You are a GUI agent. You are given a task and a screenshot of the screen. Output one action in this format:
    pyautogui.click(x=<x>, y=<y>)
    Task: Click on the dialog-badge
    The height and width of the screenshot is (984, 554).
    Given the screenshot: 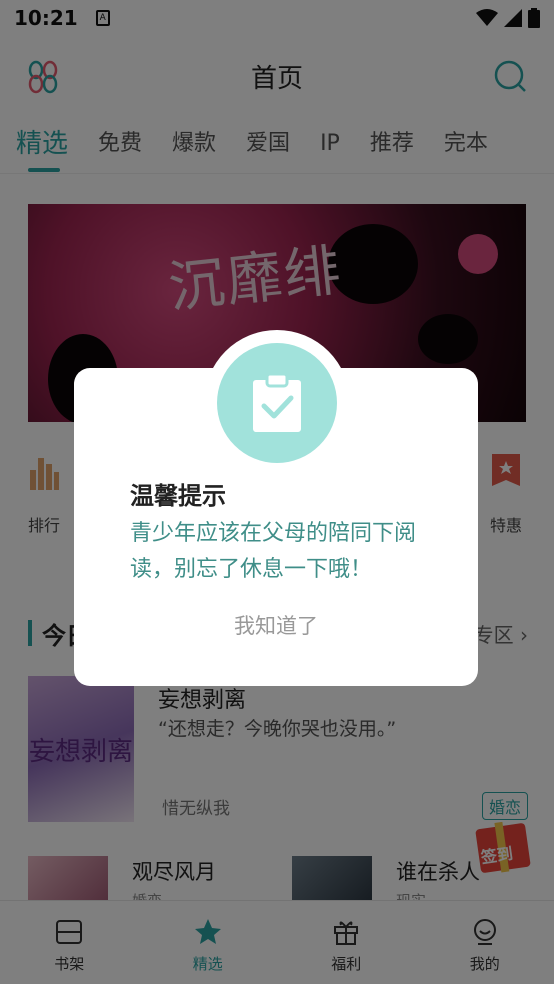 What is the action you would take?
    pyautogui.click(x=277, y=403)
    